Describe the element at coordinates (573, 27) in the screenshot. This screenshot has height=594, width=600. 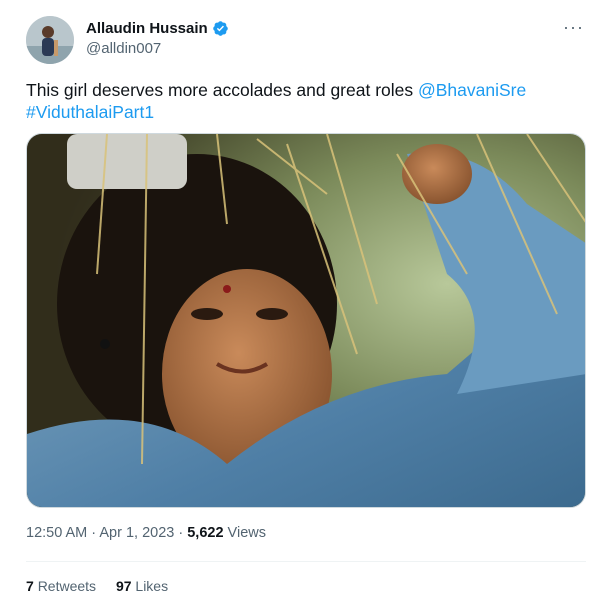
I see `more-options-icon: ···` at that location.